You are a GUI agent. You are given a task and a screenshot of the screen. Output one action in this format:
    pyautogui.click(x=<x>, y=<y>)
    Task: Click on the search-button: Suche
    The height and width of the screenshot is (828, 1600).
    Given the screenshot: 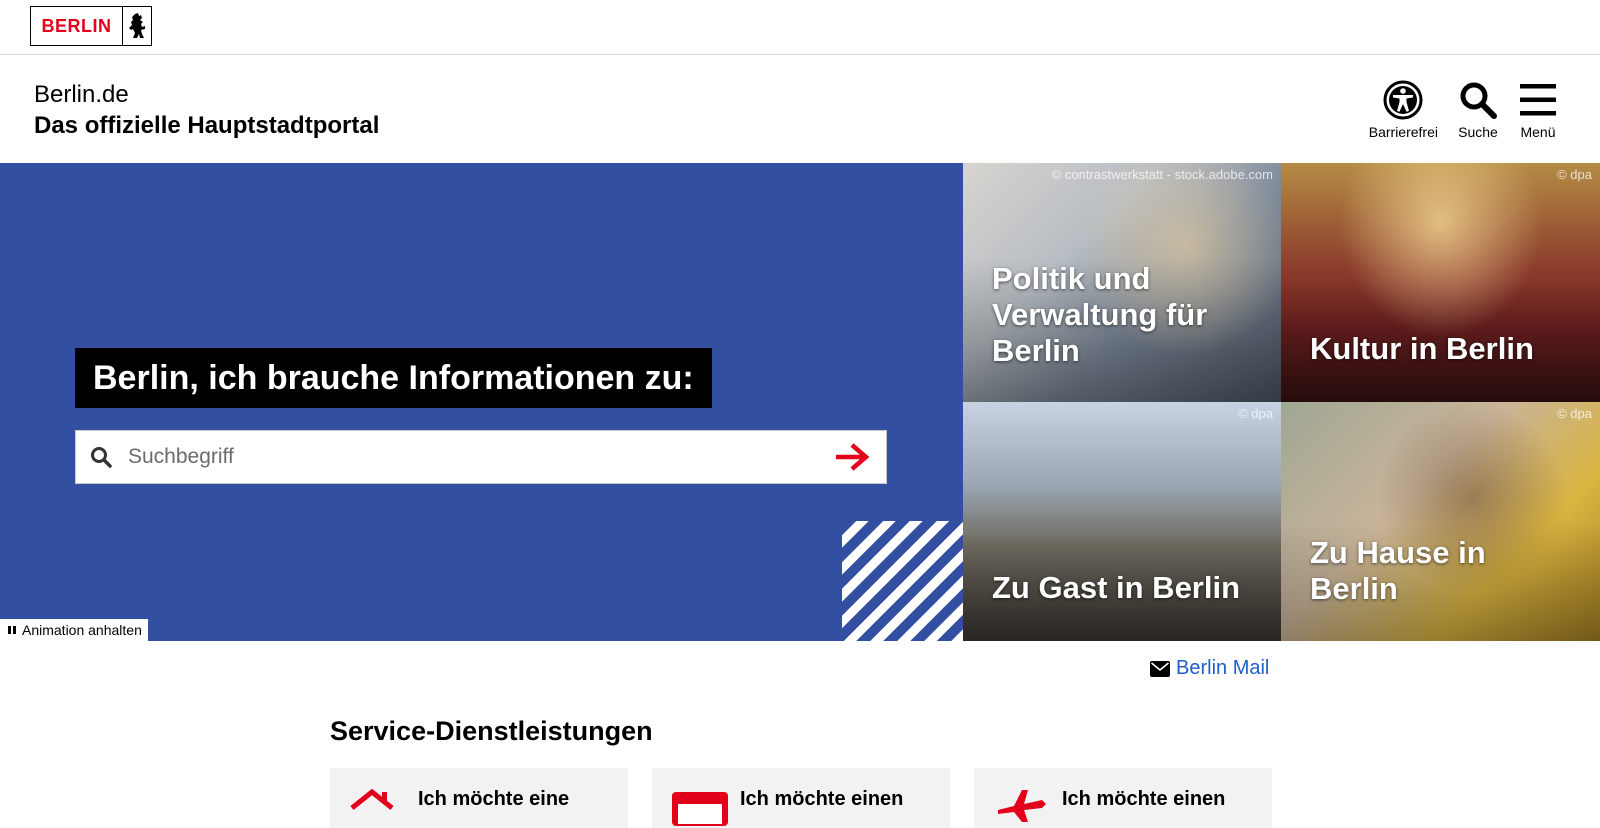 What is the action you would take?
    pyautogui.click(x=1478, y=110)
    